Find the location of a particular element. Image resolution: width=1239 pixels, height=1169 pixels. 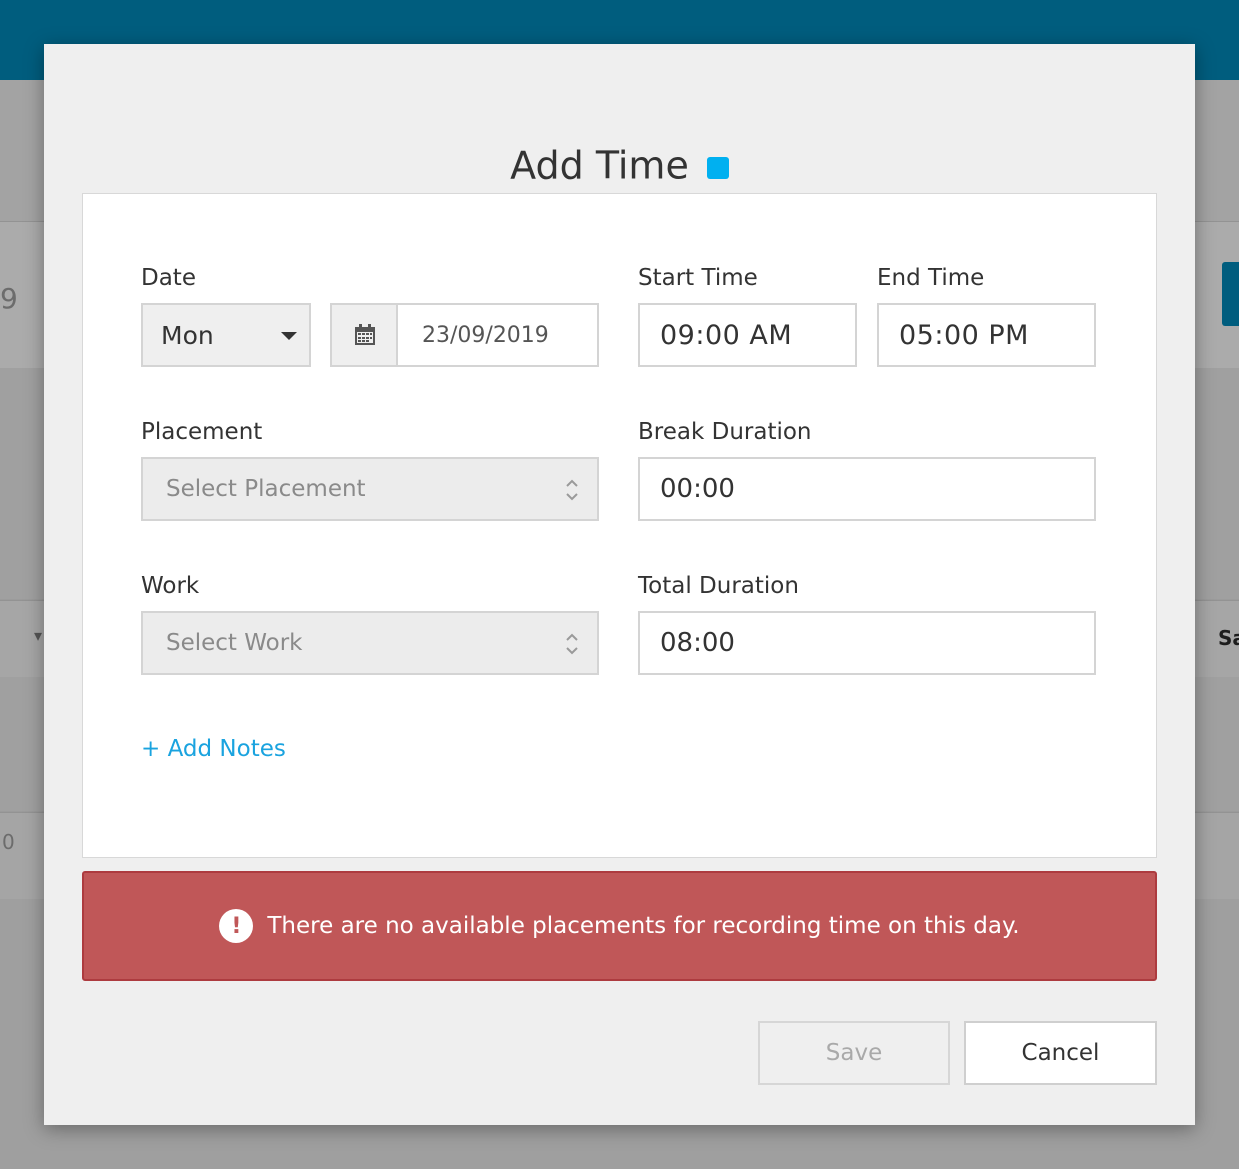

work-placeholder: Select Work is located at coordinates (234, 643).